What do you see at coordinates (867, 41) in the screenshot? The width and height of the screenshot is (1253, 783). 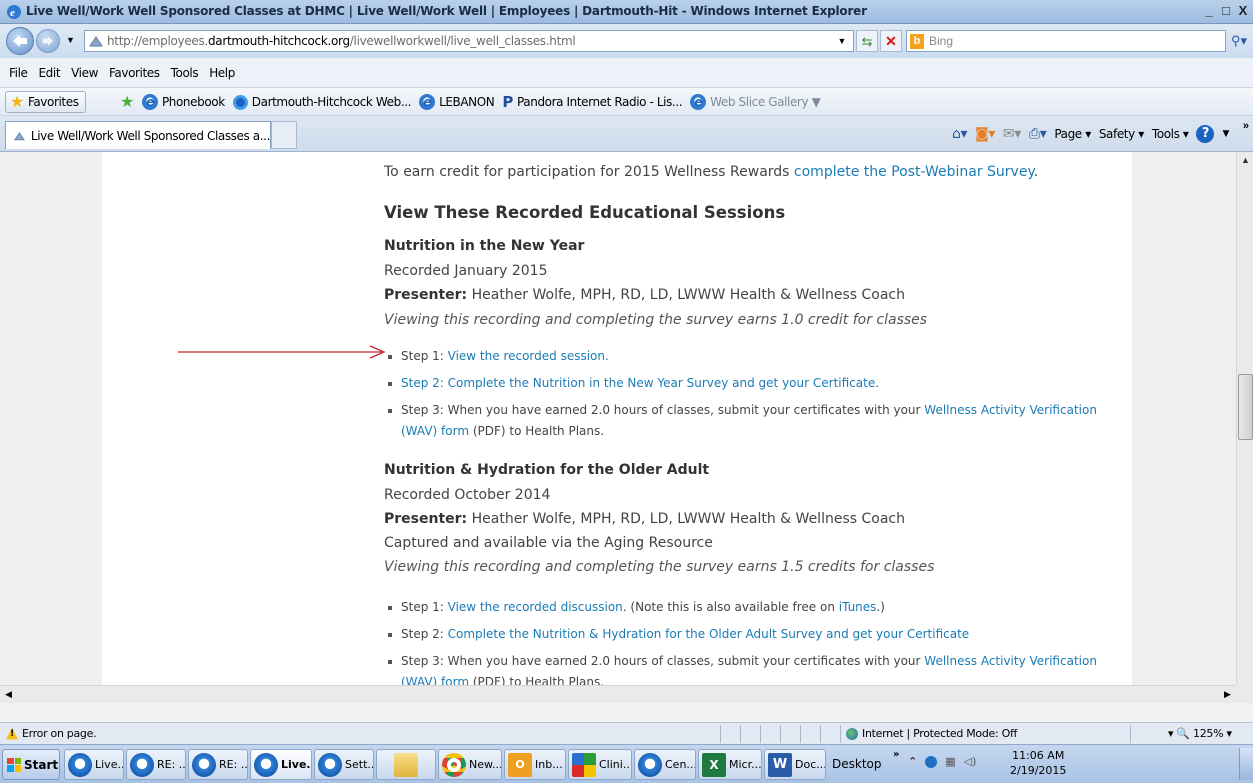 I see `refresh-icon: ⇆` at bounding box center [867, 41].